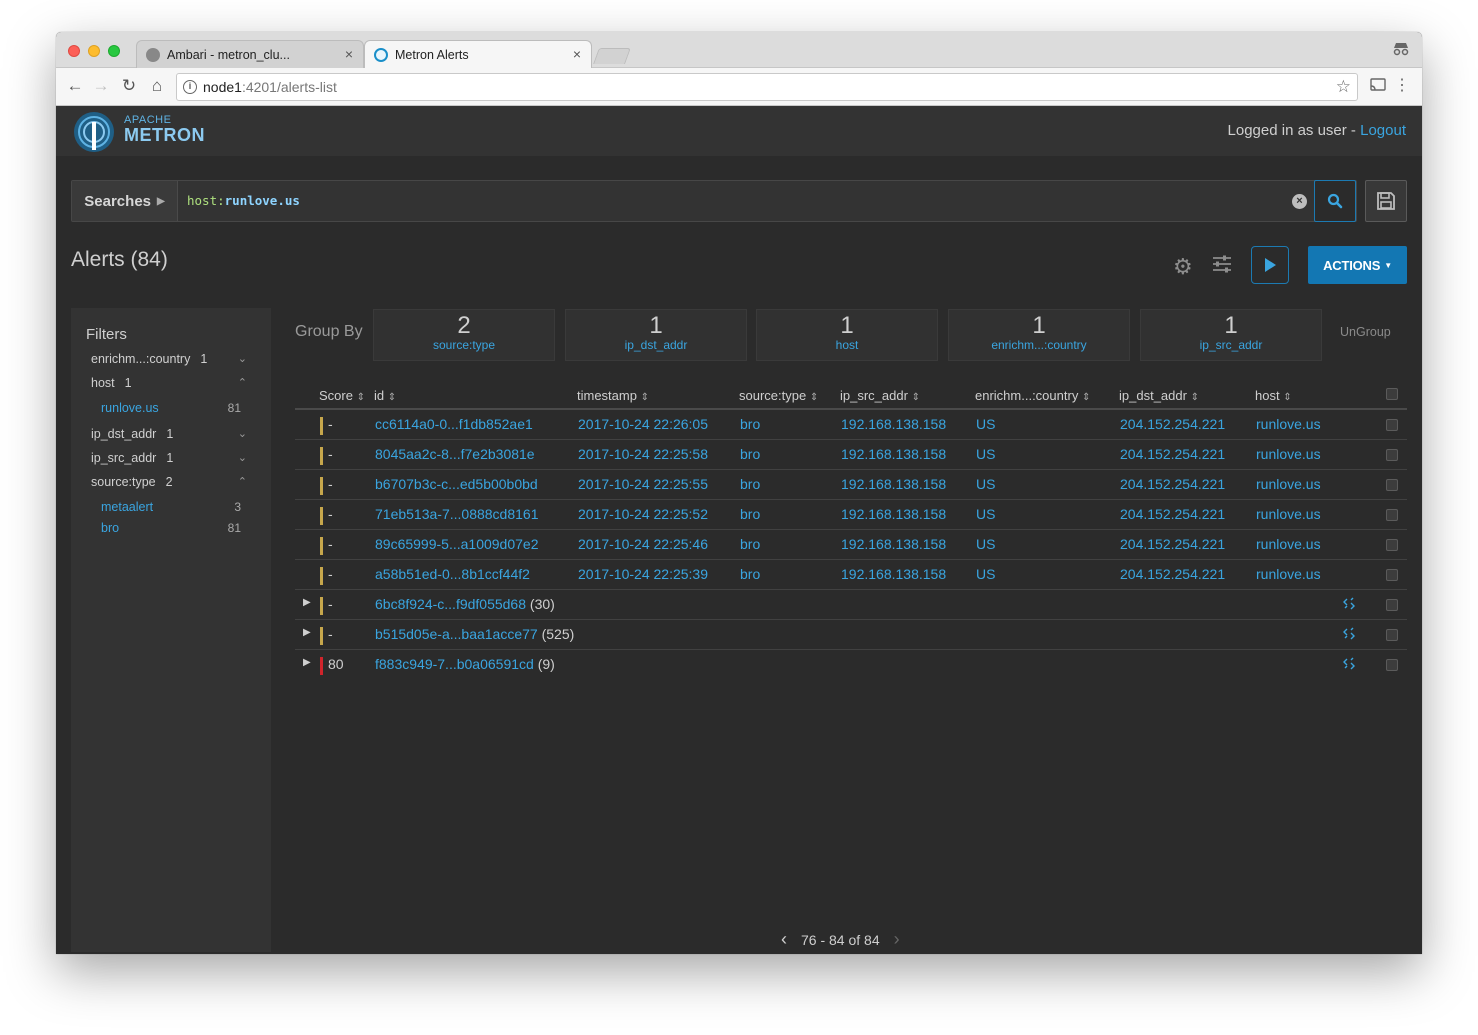 The height and width of the screenshot is (1035, 1478). Describe the element at coordinates (643, 514) in the screenshot. I see `alert-timestamp: 2017-10-24 22:25:52` at that location.